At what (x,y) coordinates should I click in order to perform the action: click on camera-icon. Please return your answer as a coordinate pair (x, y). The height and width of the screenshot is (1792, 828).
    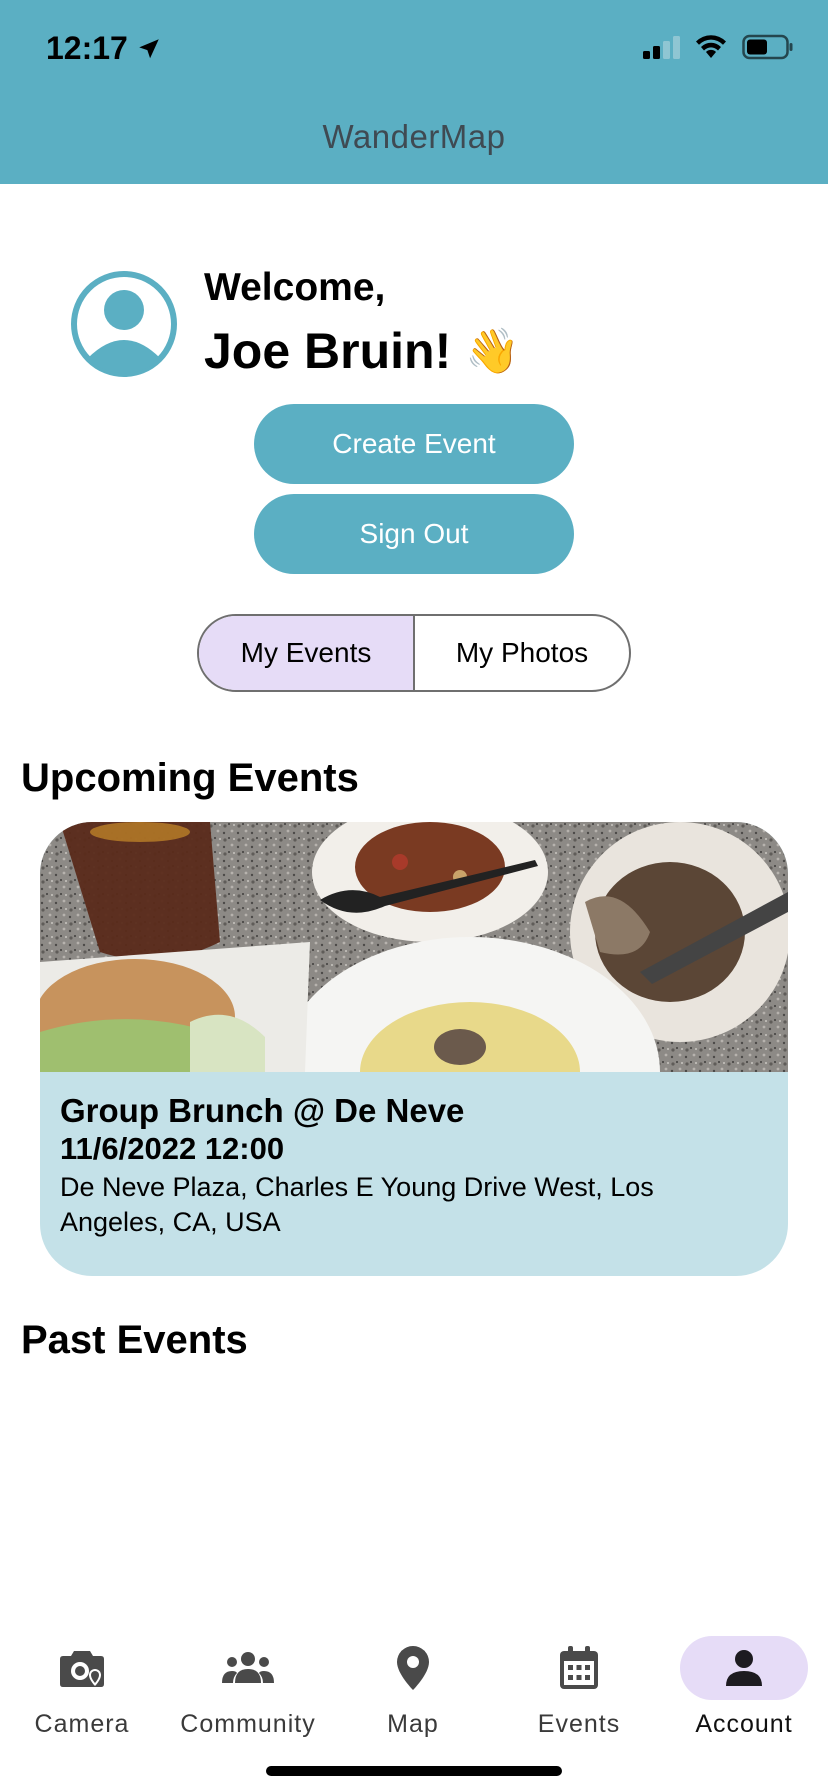
    Looking at the image, I should click on (82, 1669).